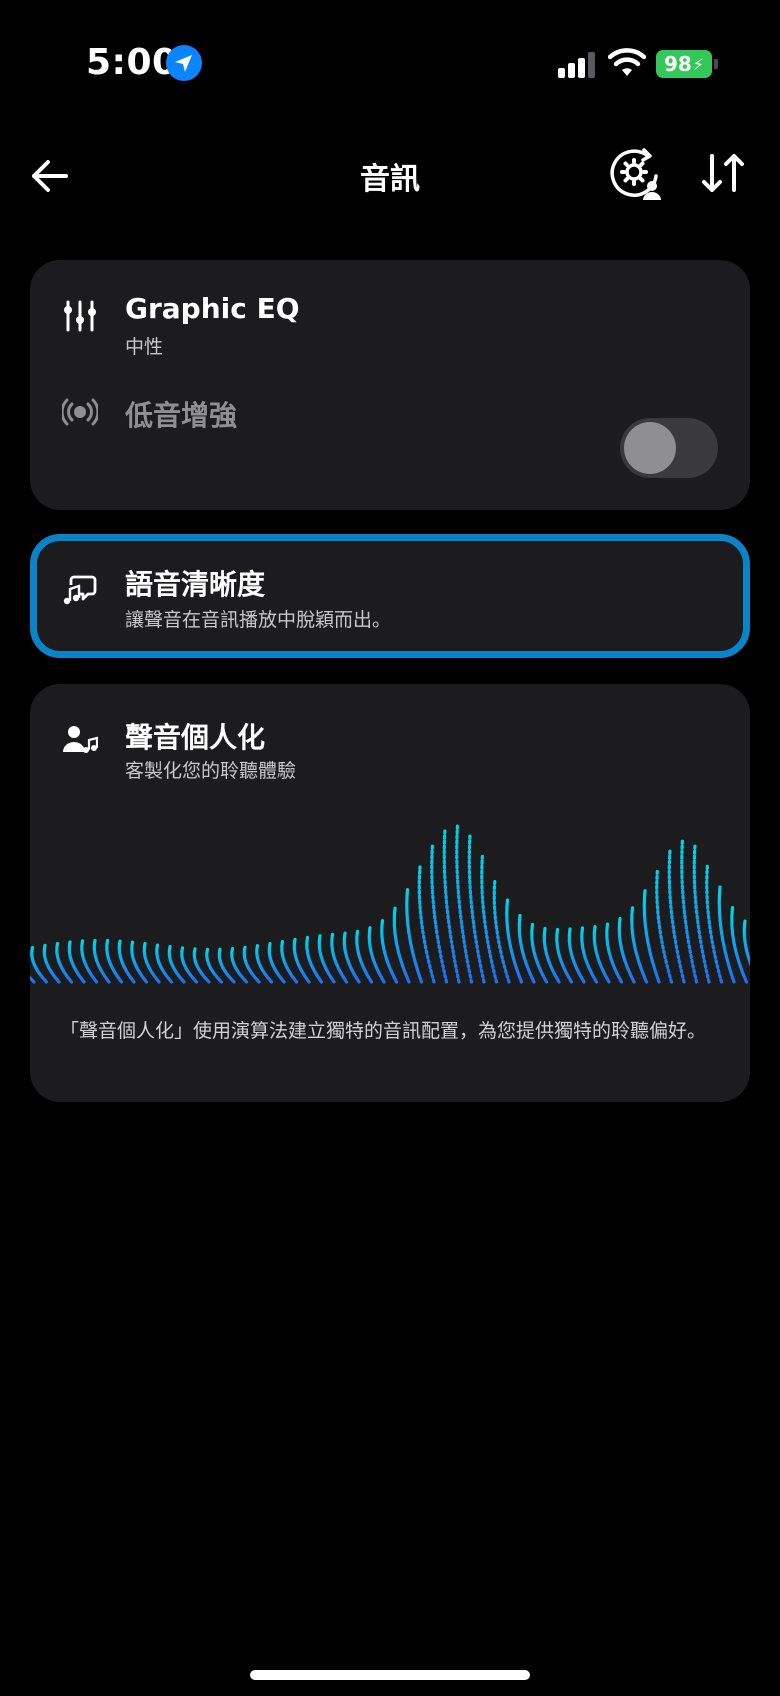  Describe the element at coordinates (390, 596) in the screenshot. I see `voice-clarity-card: 語音清晰度 讓聲音在音訊播放中脫穎而出。` at that location.